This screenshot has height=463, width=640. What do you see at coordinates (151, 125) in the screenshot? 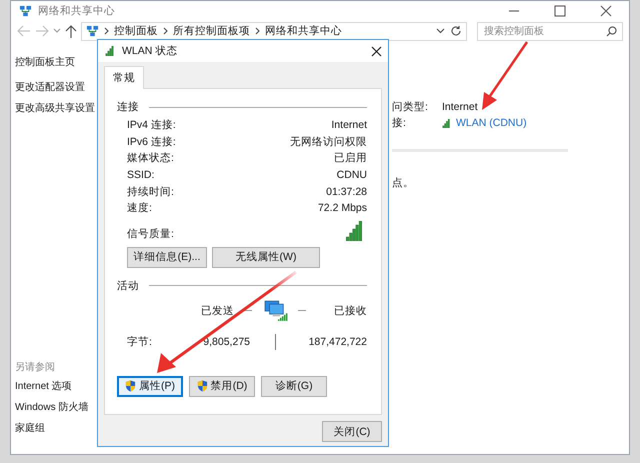
I see `field-label: IPv4 连接:` at bounding box center [151, 125].